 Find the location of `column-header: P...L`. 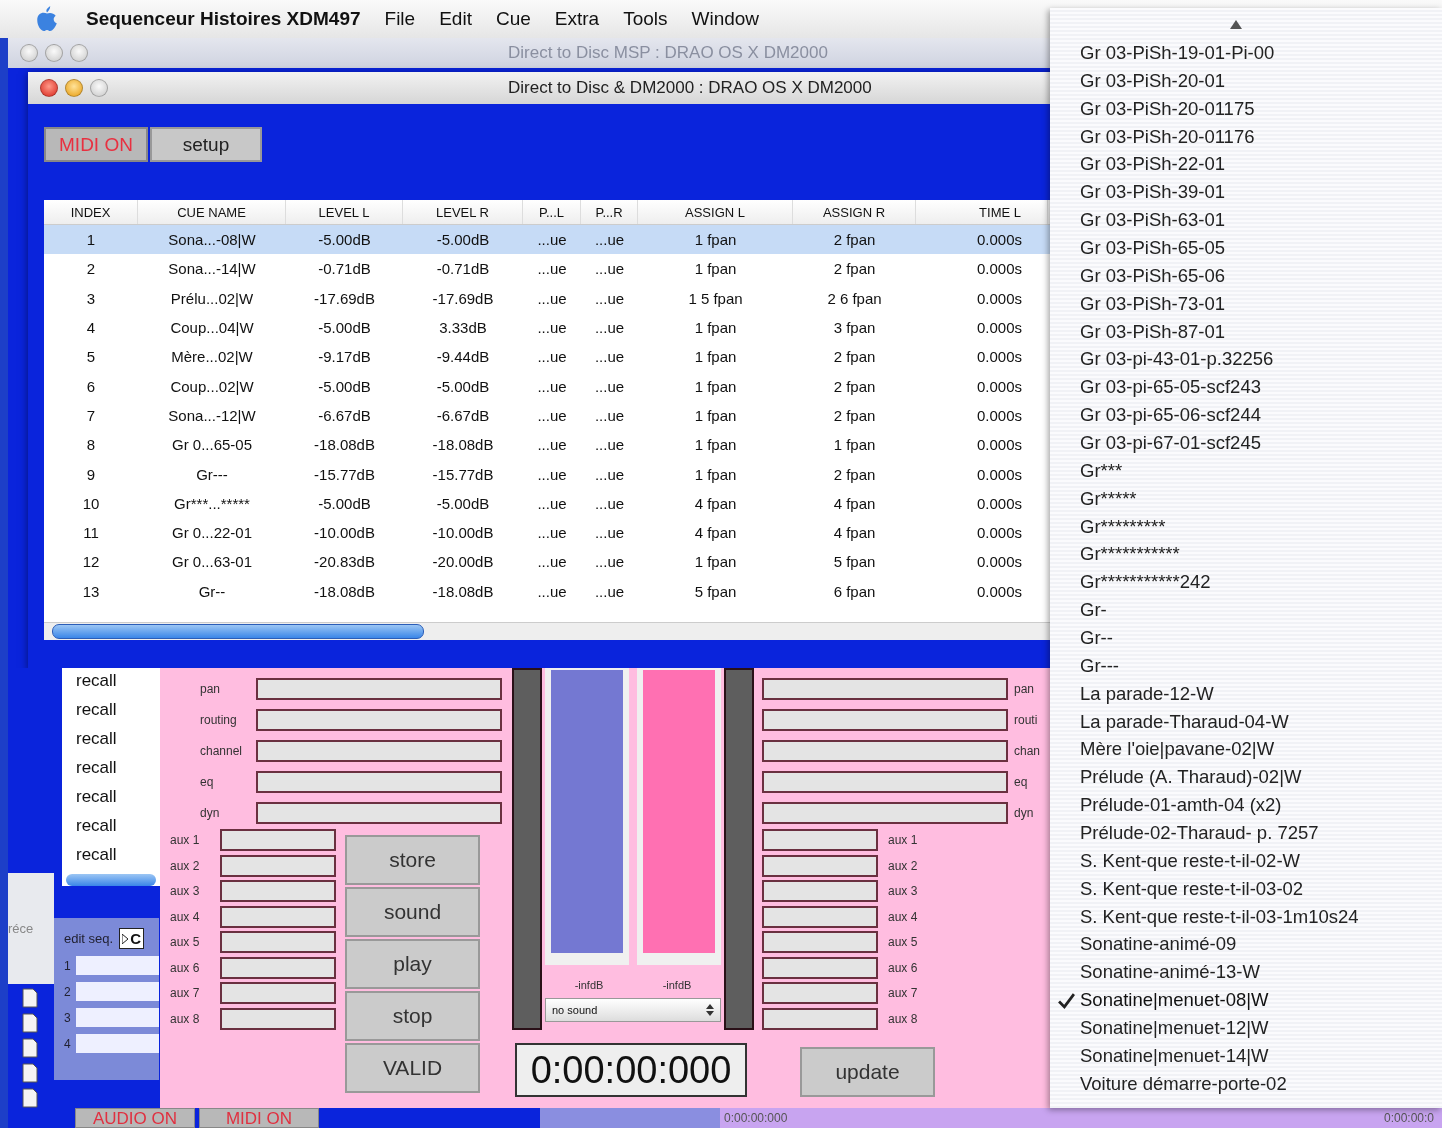

column-header: P...L is located at coordinates (552, 212).